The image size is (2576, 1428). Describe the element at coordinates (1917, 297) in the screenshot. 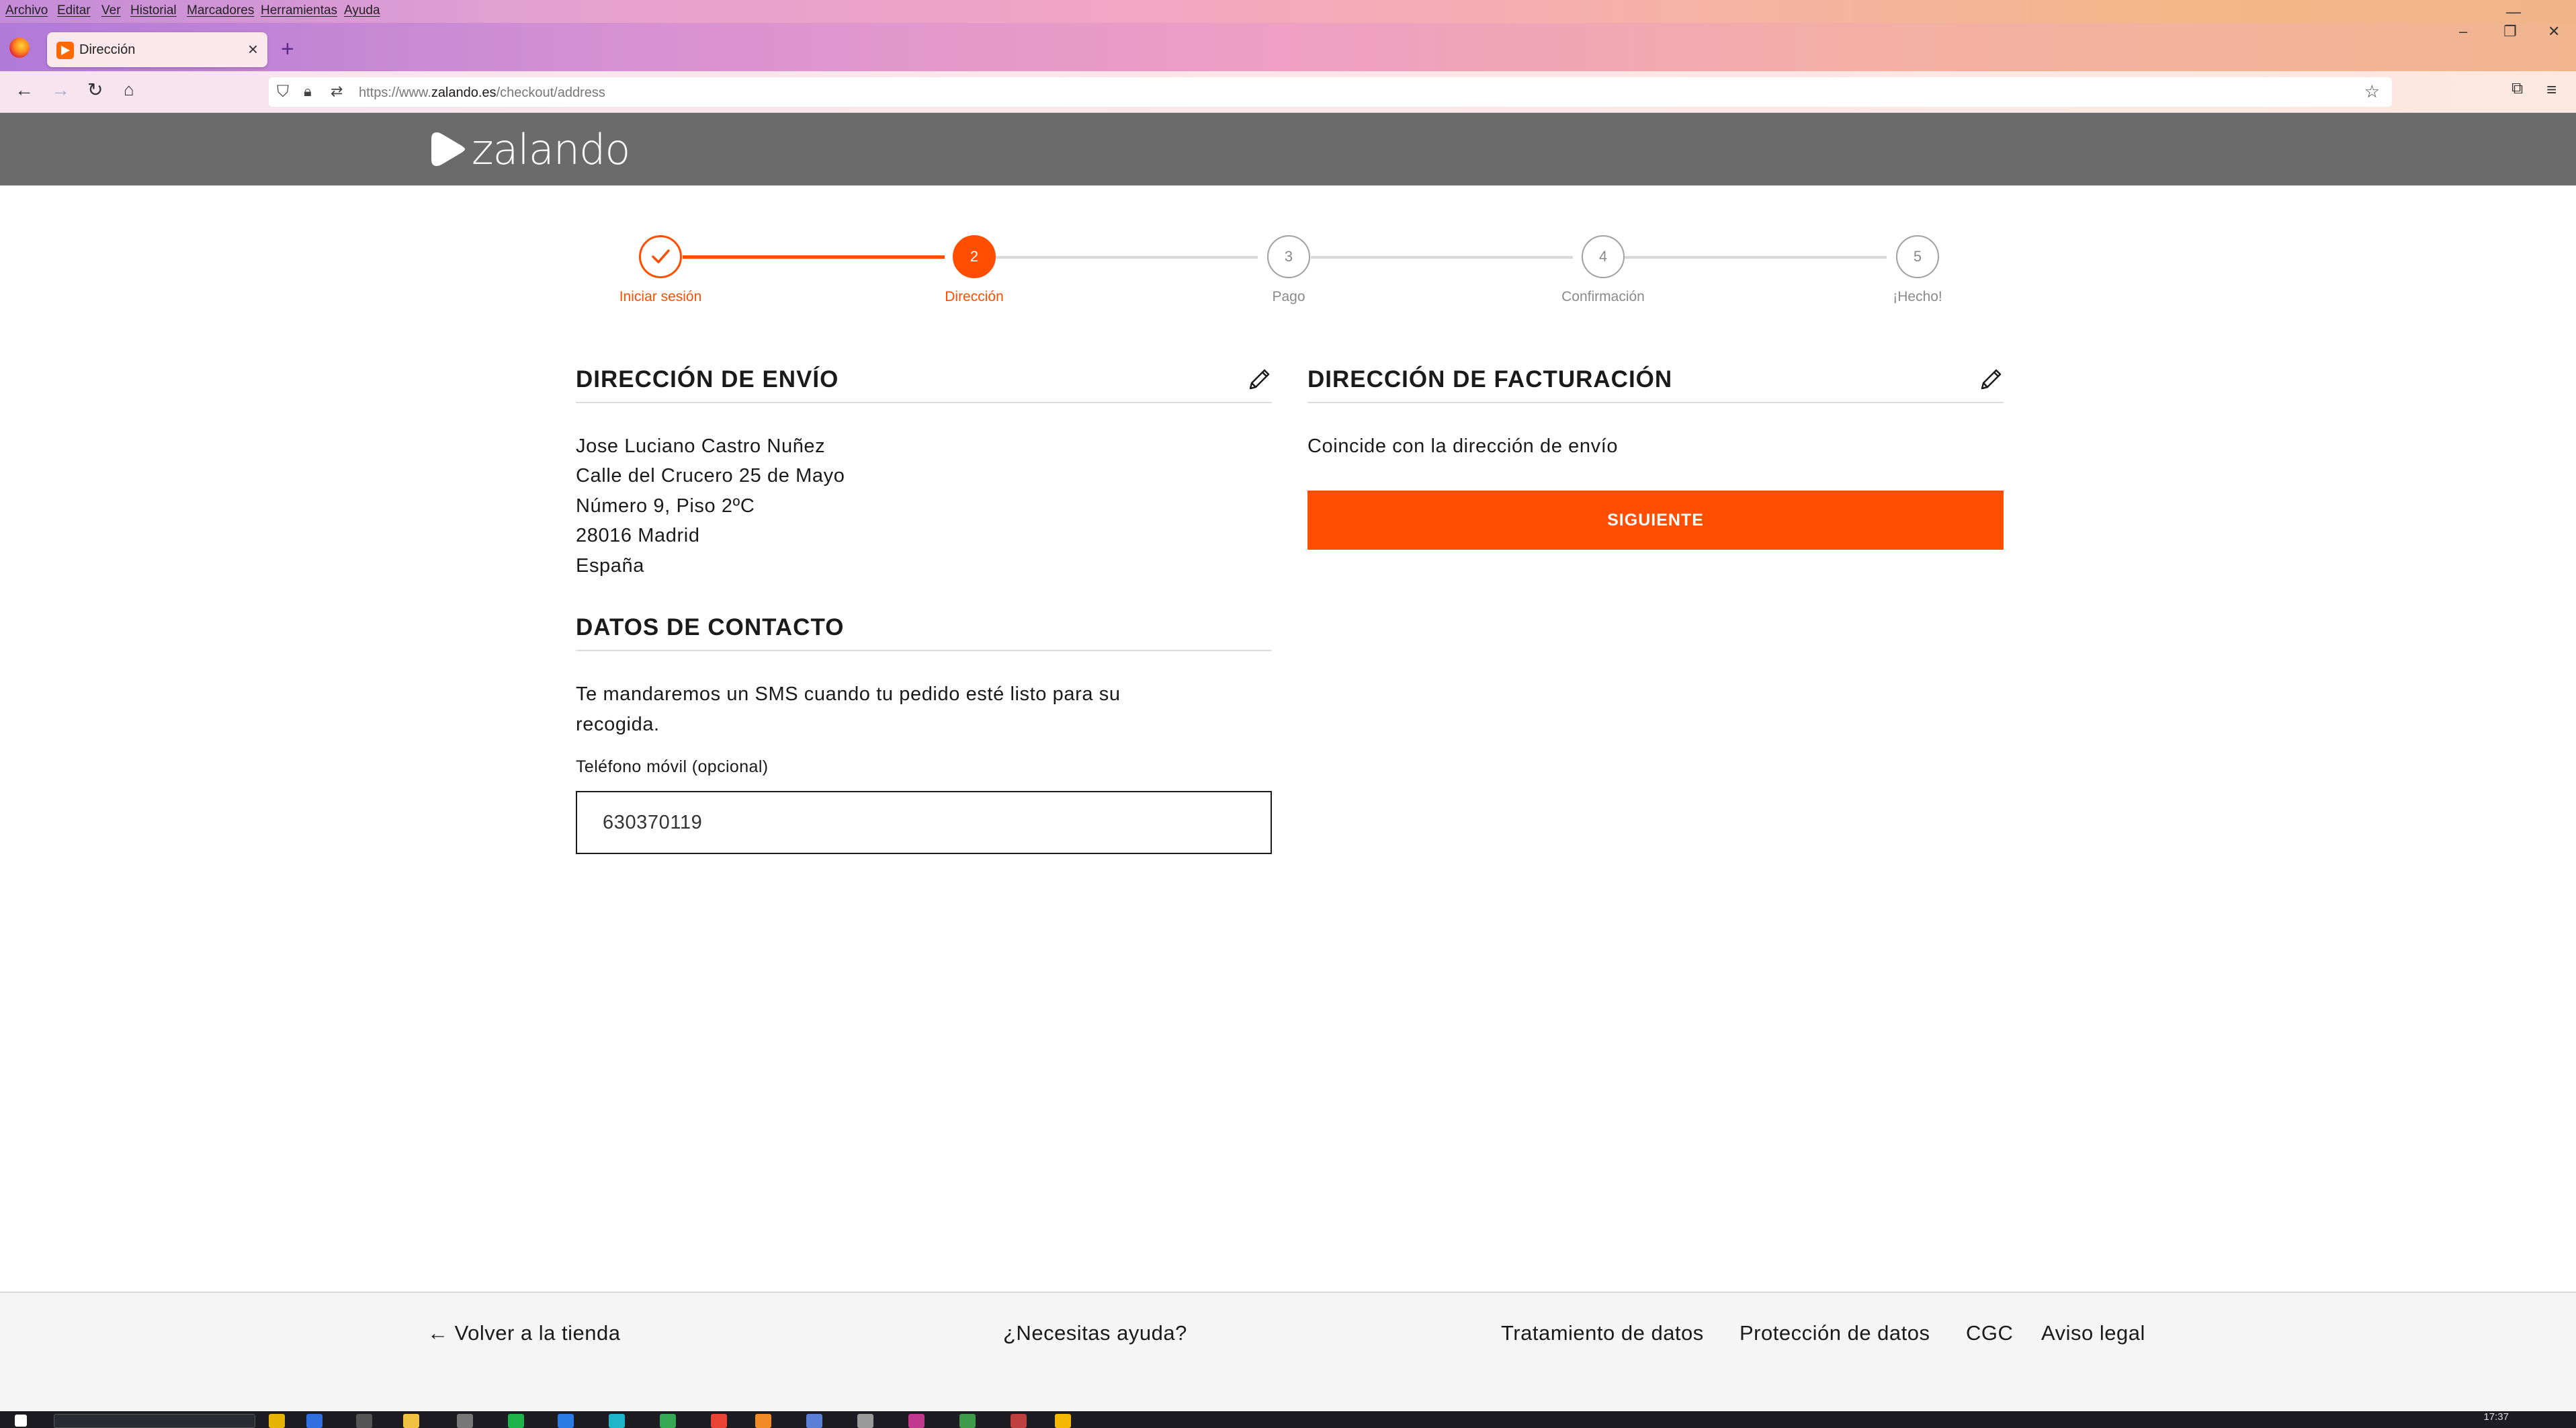

I see `step-5-label: ¡Hecho!` at that location.